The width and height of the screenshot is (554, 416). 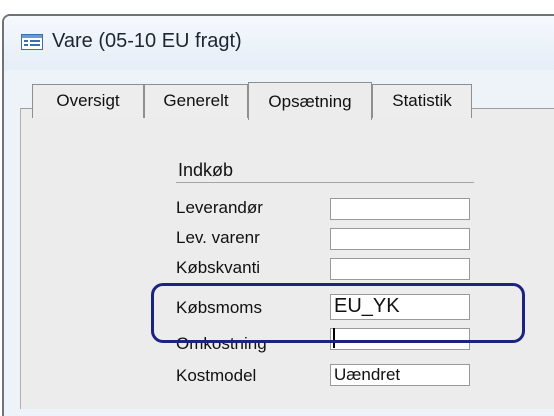 I want to click on tab-statistik: Statistik, so click(x=422, y=101).